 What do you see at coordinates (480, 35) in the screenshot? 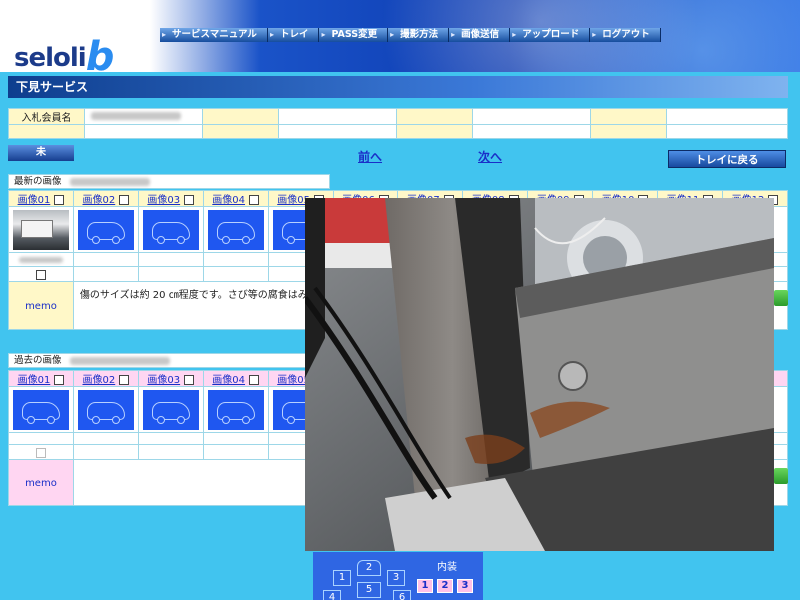
I see `nav-image-send: 画像送信` at bounding box center [480, 35].